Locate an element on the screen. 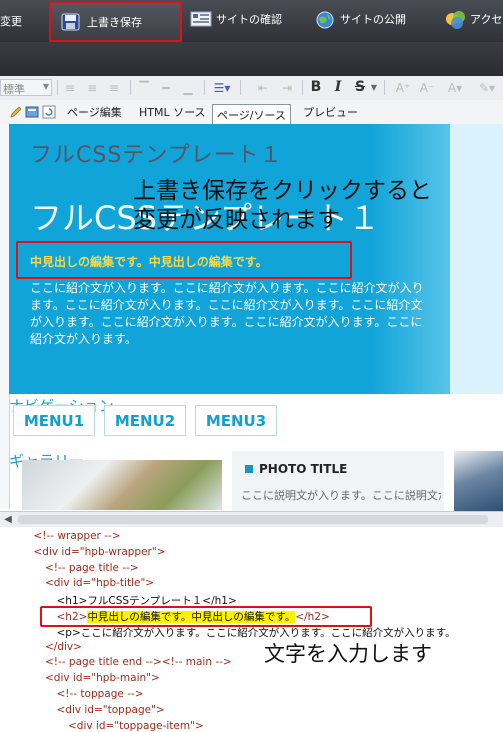  code-line: <div id="hpb-main"> is located at coordinates (102, 678).